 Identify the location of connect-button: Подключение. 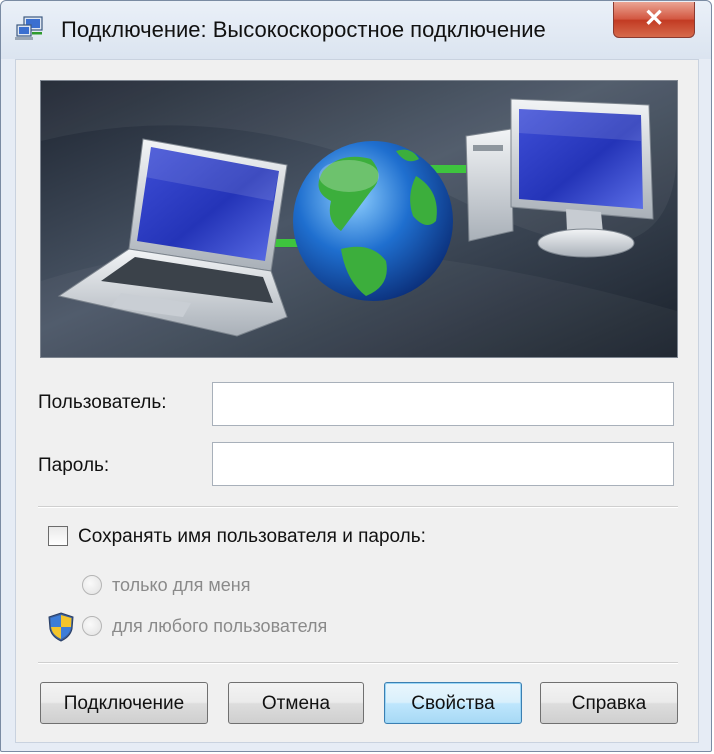
(124, 703).